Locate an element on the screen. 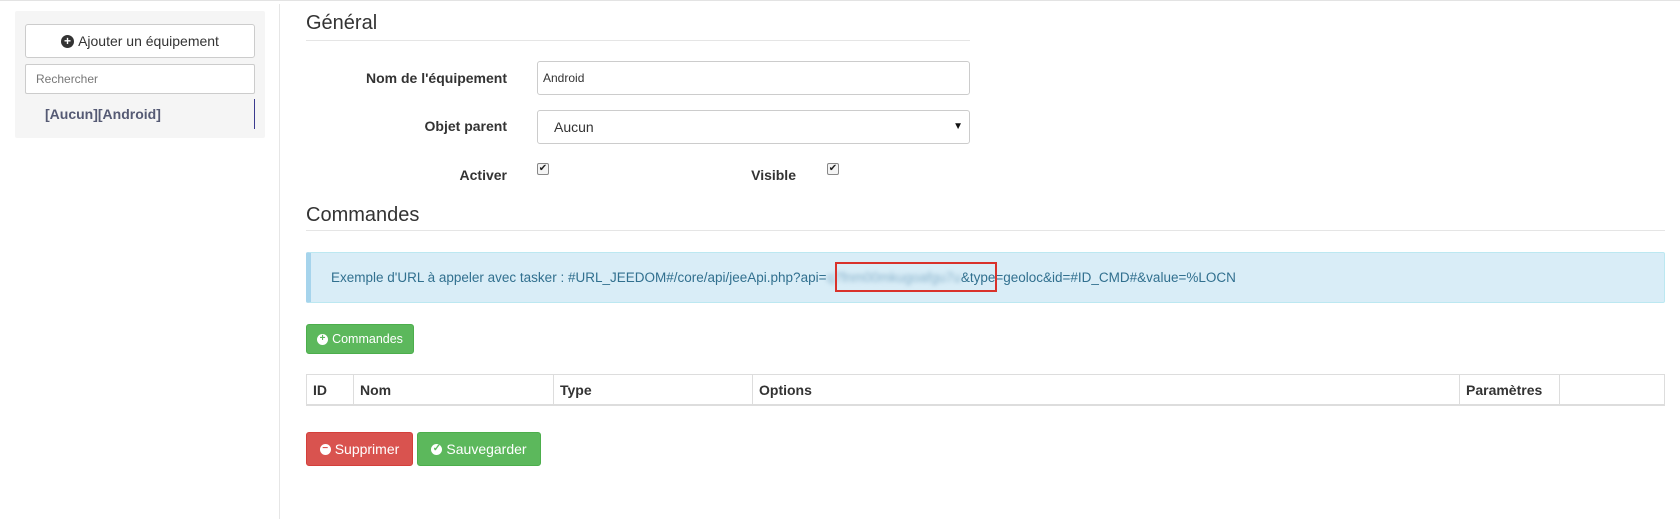 Image resolution: width=1680 pixels, height=519 pixels. delete-button: − Supprimer is located at coordinates (359, 449).